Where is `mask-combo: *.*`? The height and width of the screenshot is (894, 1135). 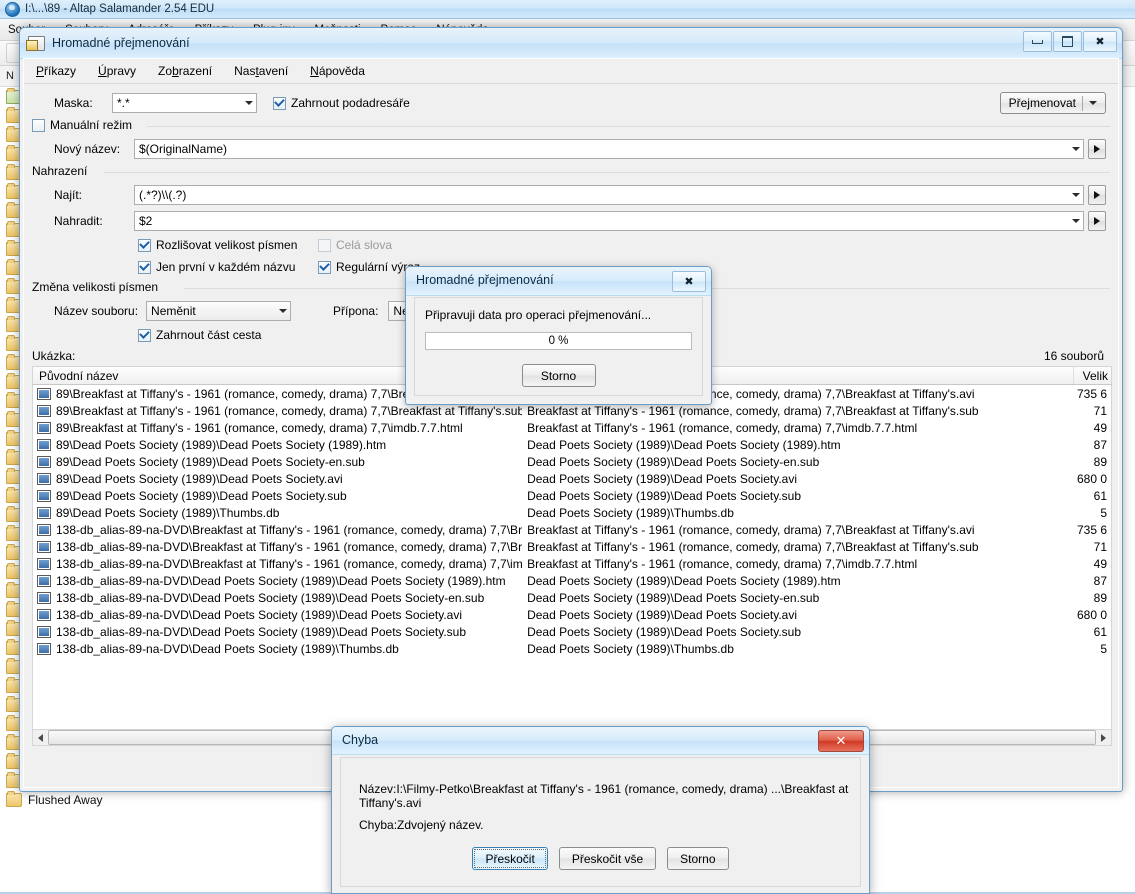
mask-combo: *.* is located at coordinates (184, 103).